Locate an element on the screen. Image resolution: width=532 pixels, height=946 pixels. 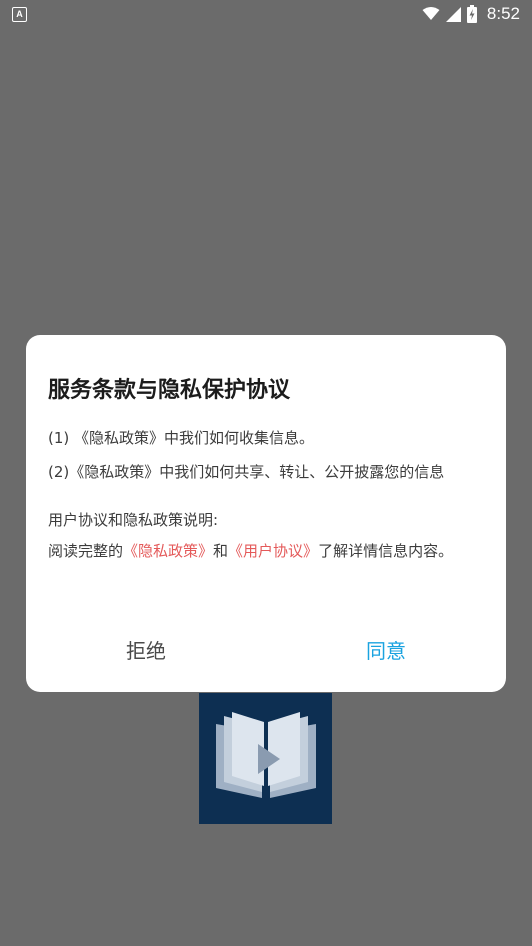
policy-line-2: (2)《隐私政策》中我们如何共享、转让、公开披露您的信息 is located at coordinates (246, 472).